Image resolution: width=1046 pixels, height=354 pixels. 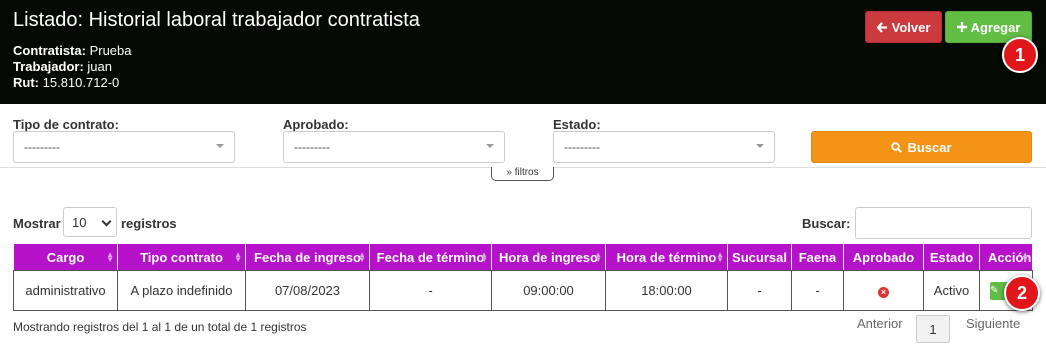 What do you see at coordinates (993, 323) in the screenshot?
I see `pagination-next: Siguiente` at bounding box center [993, 323].